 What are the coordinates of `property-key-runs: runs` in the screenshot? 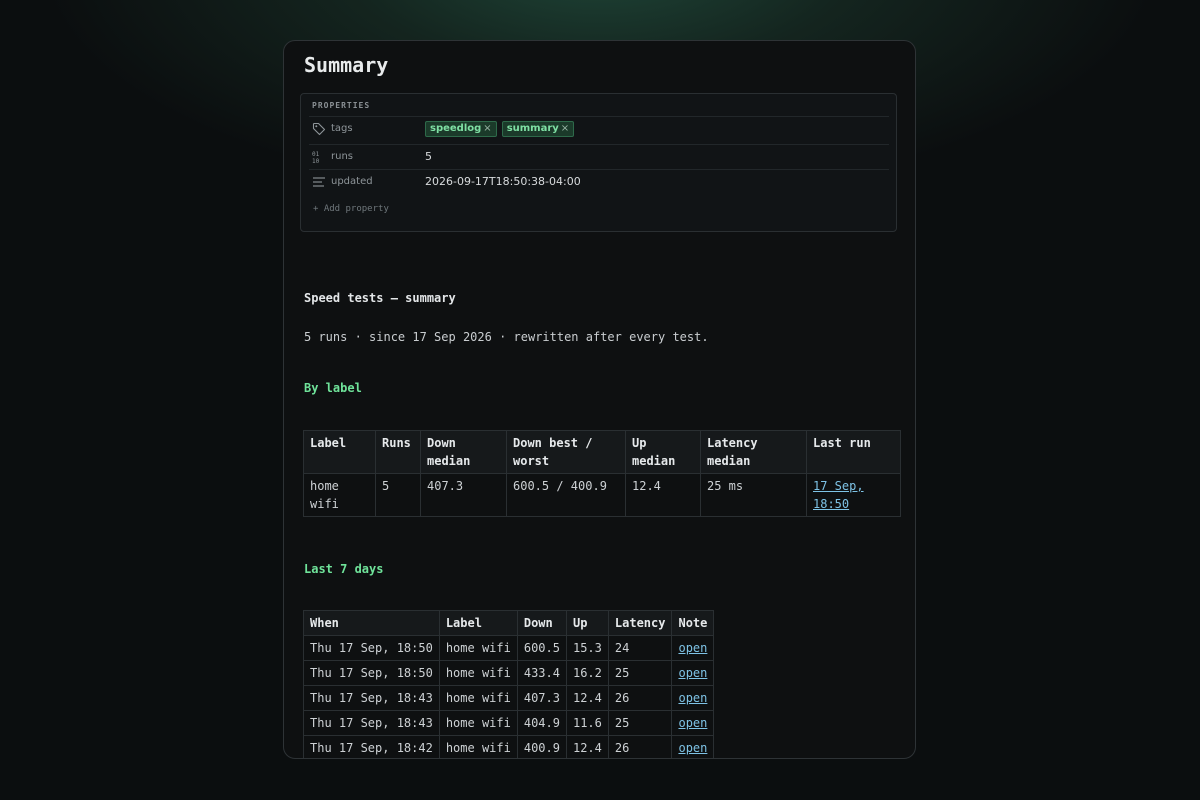 It's located at (342, 156).